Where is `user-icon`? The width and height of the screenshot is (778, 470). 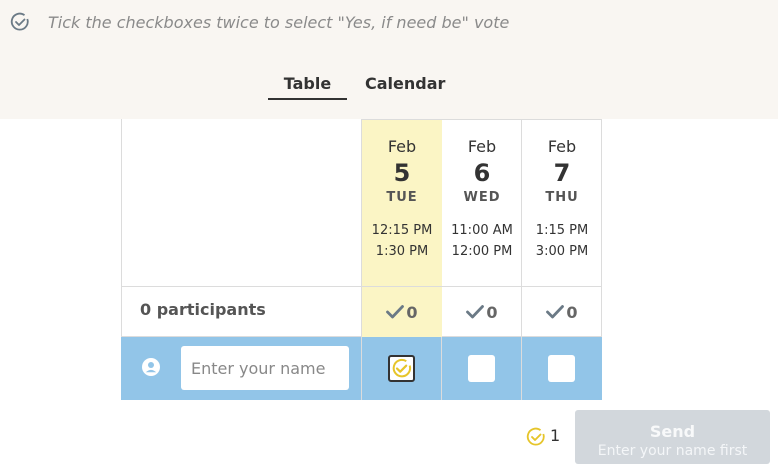
user-icon is located at coordinates (151, 367).